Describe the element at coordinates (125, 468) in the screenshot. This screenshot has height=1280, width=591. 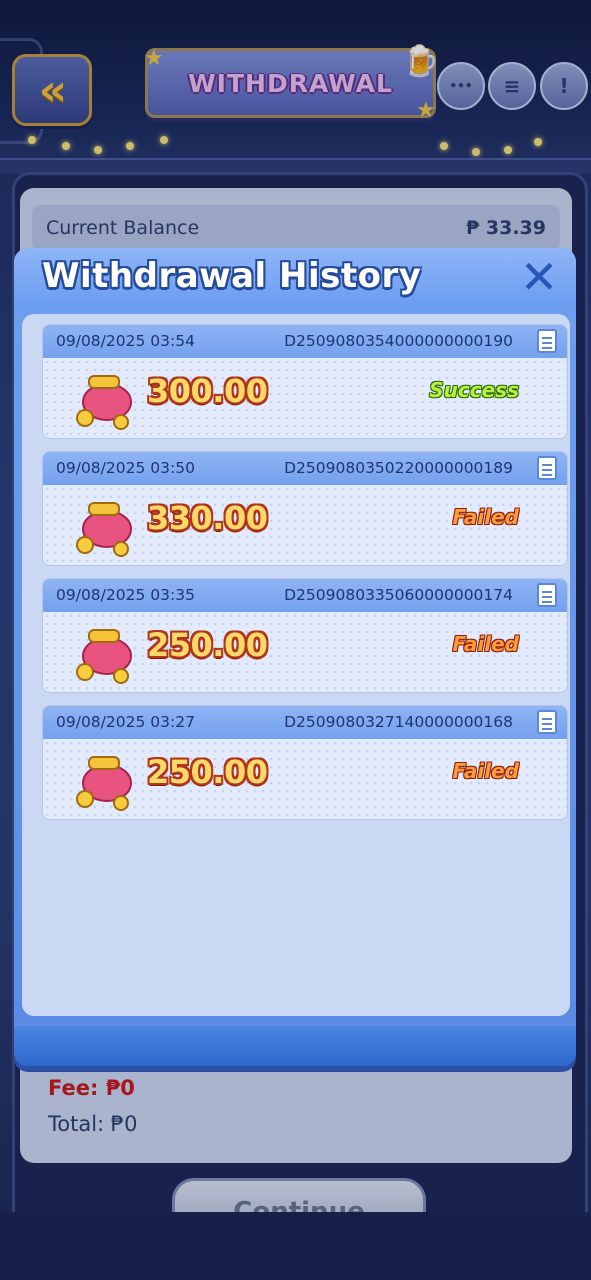
I see `record-date: 09/08/2025 03:50` at that location.